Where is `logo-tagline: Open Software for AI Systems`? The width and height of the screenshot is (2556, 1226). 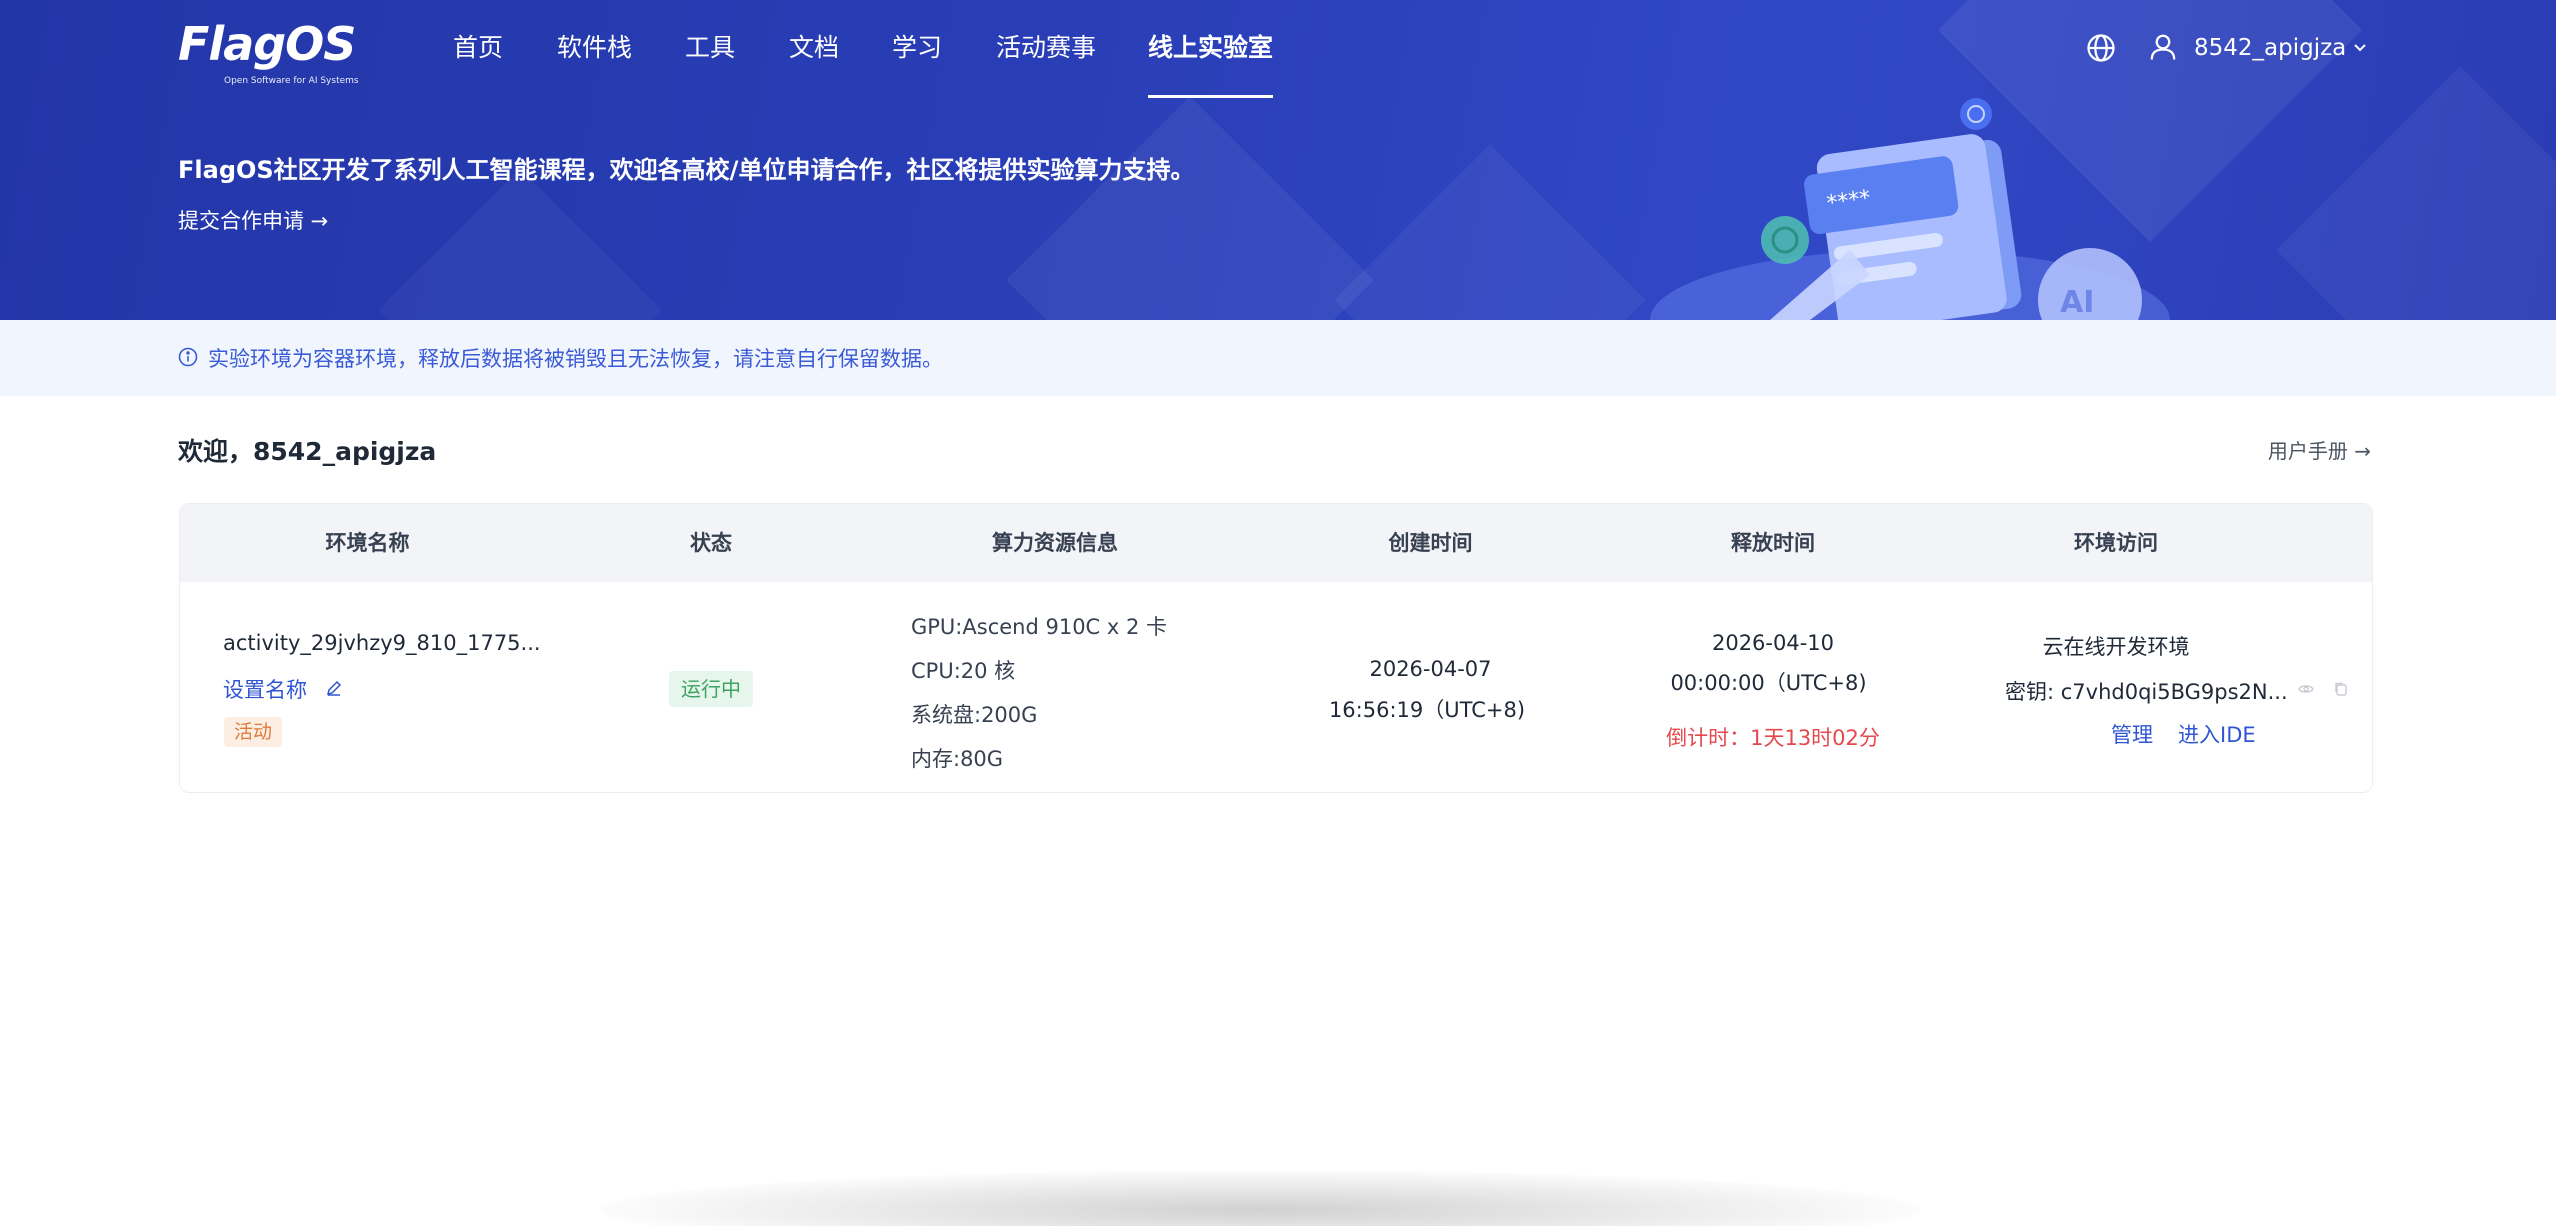 logo-tagline: Open Software for AI Systems is located at coordinates (291, 81).